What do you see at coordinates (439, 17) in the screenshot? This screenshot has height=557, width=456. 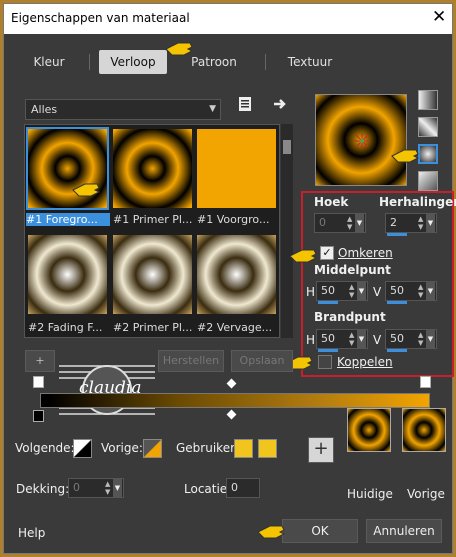 I see `close-icon: ✕` at bounding box center [439, 17].